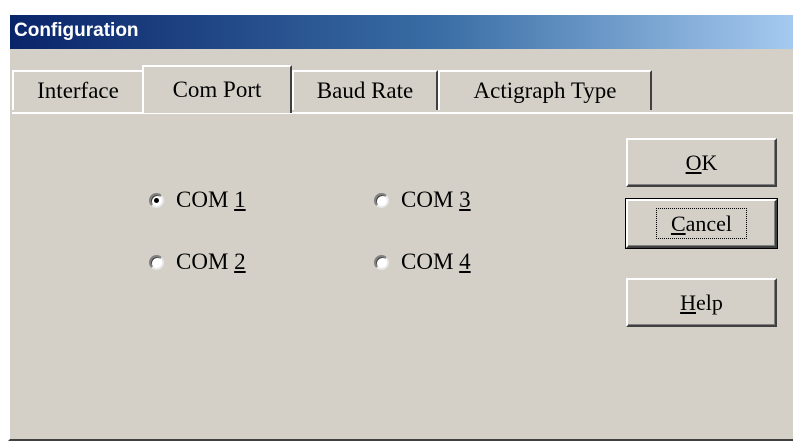 The width and height of the screenshot is (793, 441). I want to click on tab-baud-rate: Baud Rate, so click(365, 90).